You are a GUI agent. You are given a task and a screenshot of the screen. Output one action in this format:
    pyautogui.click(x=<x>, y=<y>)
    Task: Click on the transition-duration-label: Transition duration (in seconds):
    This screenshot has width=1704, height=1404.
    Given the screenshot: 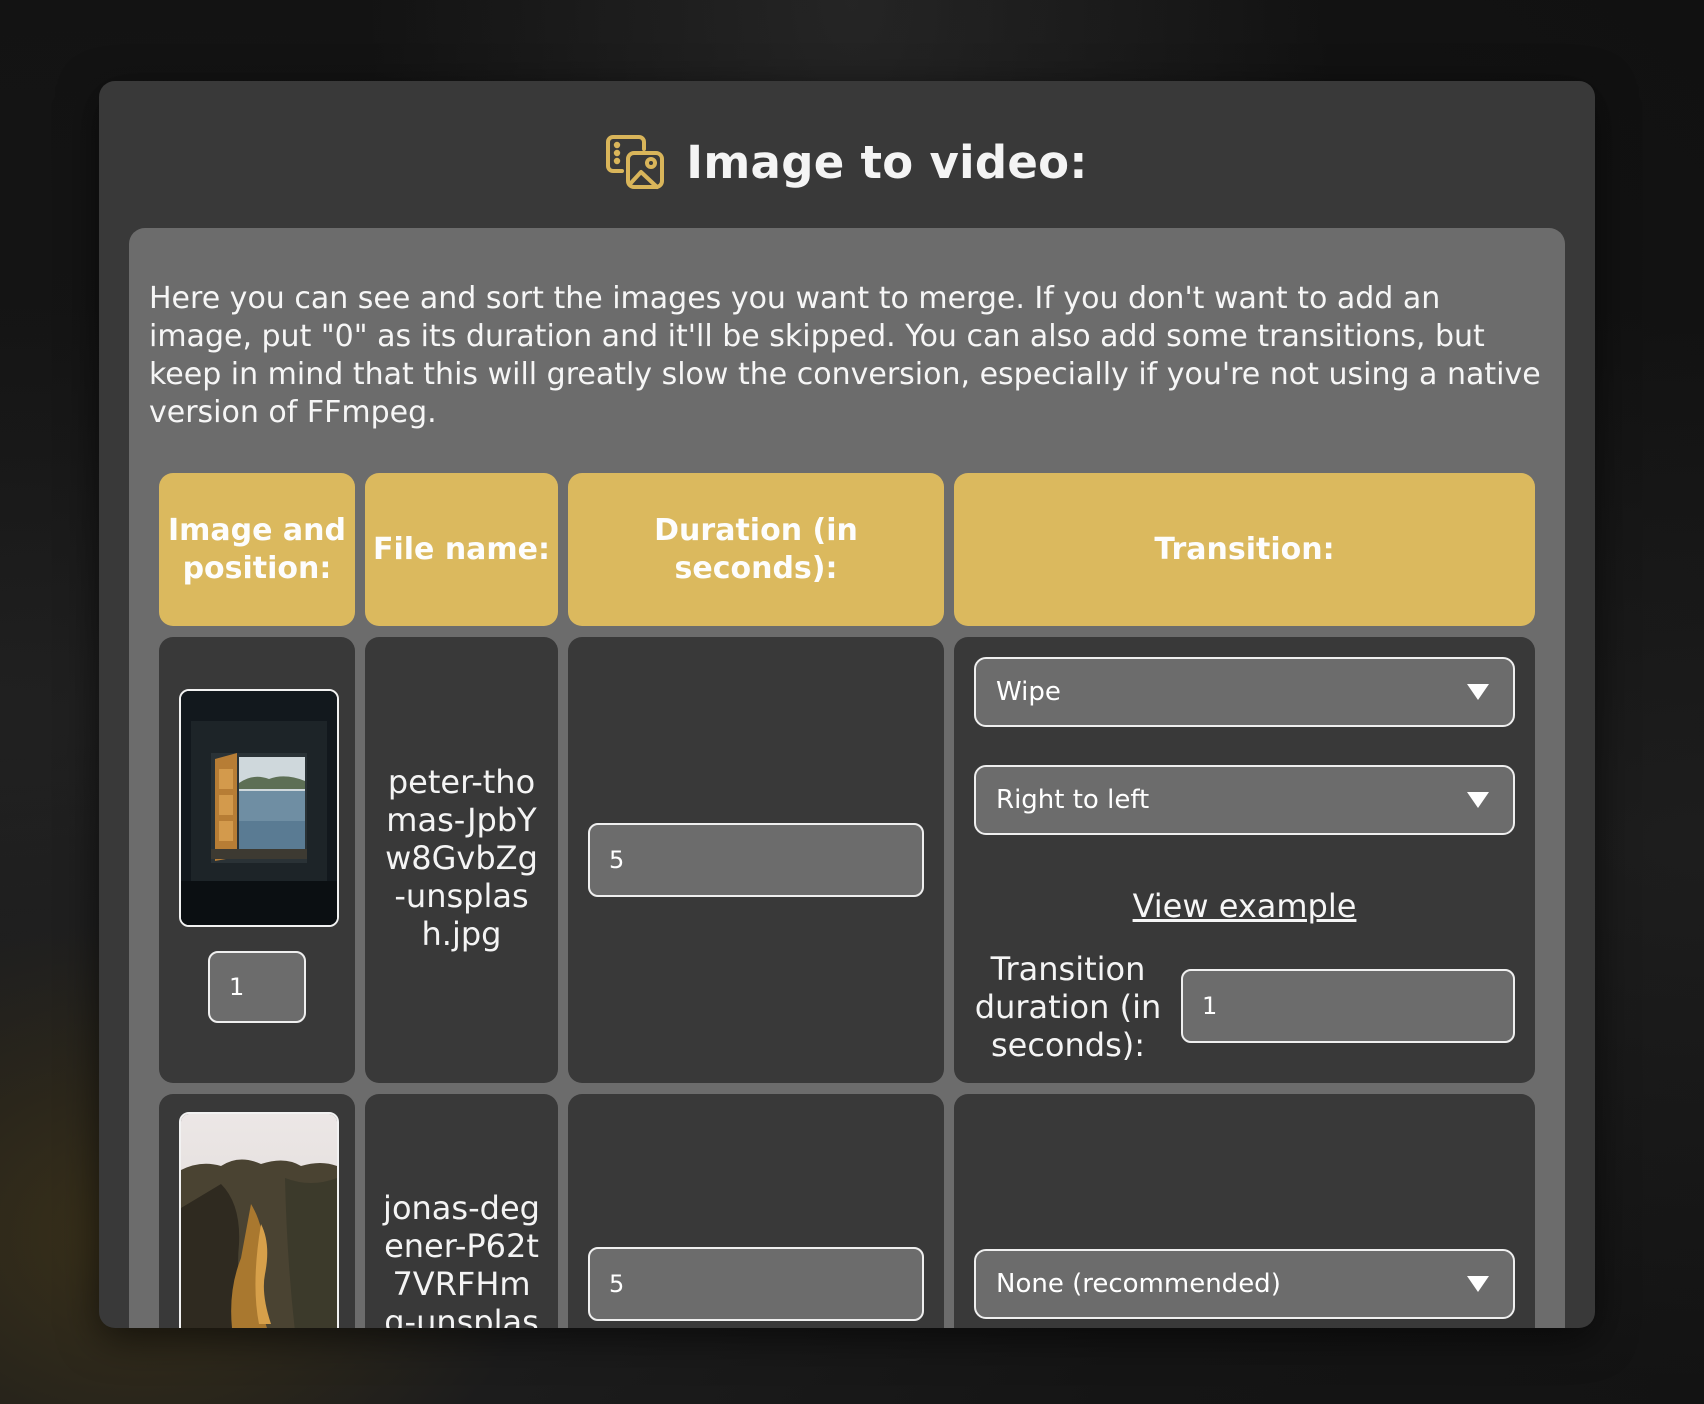 What is the action you would take?
    pyautogui.click(x=1068, y=1007)
    